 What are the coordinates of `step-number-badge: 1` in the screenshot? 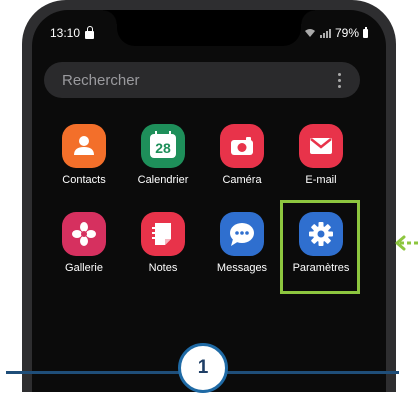 It's located at (203, 368).